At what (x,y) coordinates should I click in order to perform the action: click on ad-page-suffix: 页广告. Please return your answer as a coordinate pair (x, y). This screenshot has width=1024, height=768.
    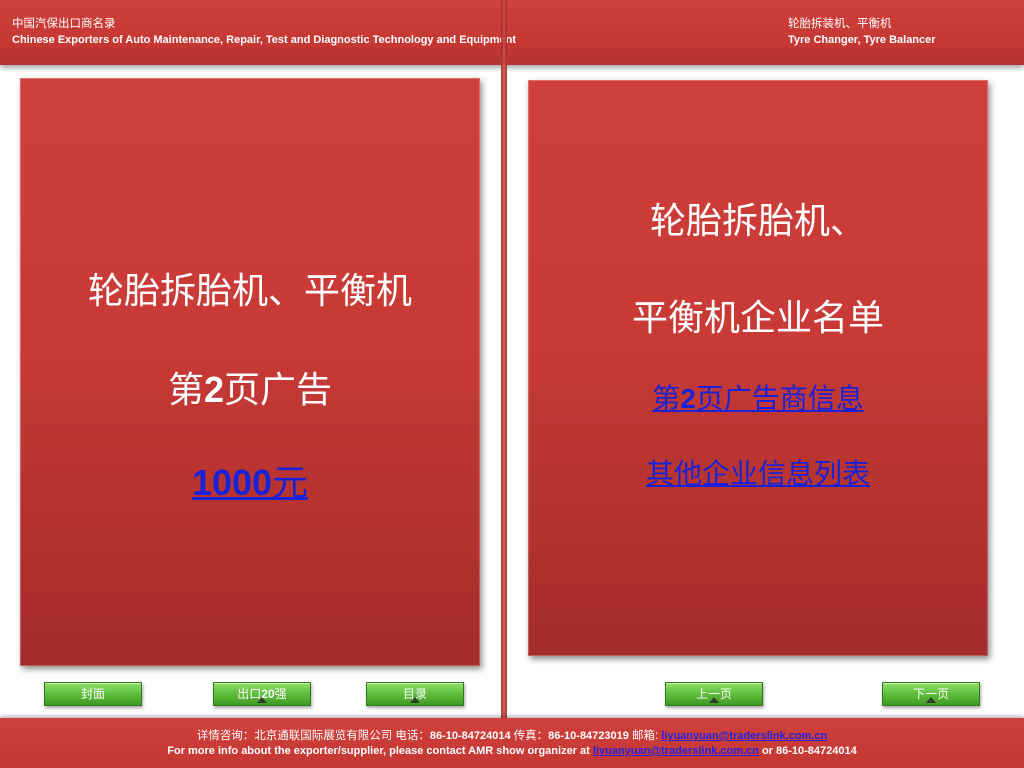
    Looking at the image, I should click on (278, 390).